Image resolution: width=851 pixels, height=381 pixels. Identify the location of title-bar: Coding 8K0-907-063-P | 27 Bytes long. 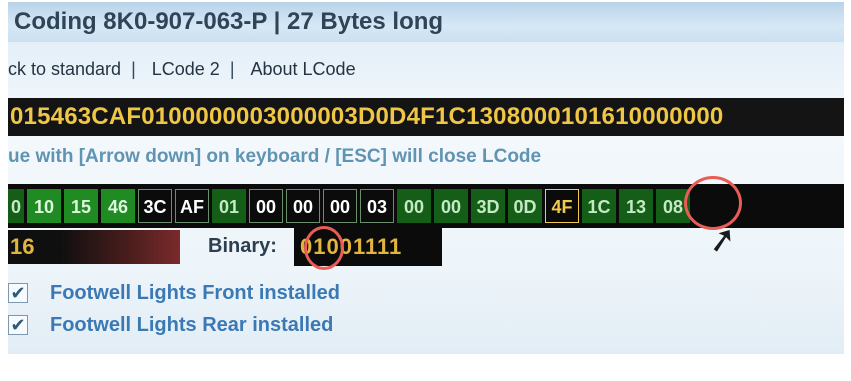
(426, 22).